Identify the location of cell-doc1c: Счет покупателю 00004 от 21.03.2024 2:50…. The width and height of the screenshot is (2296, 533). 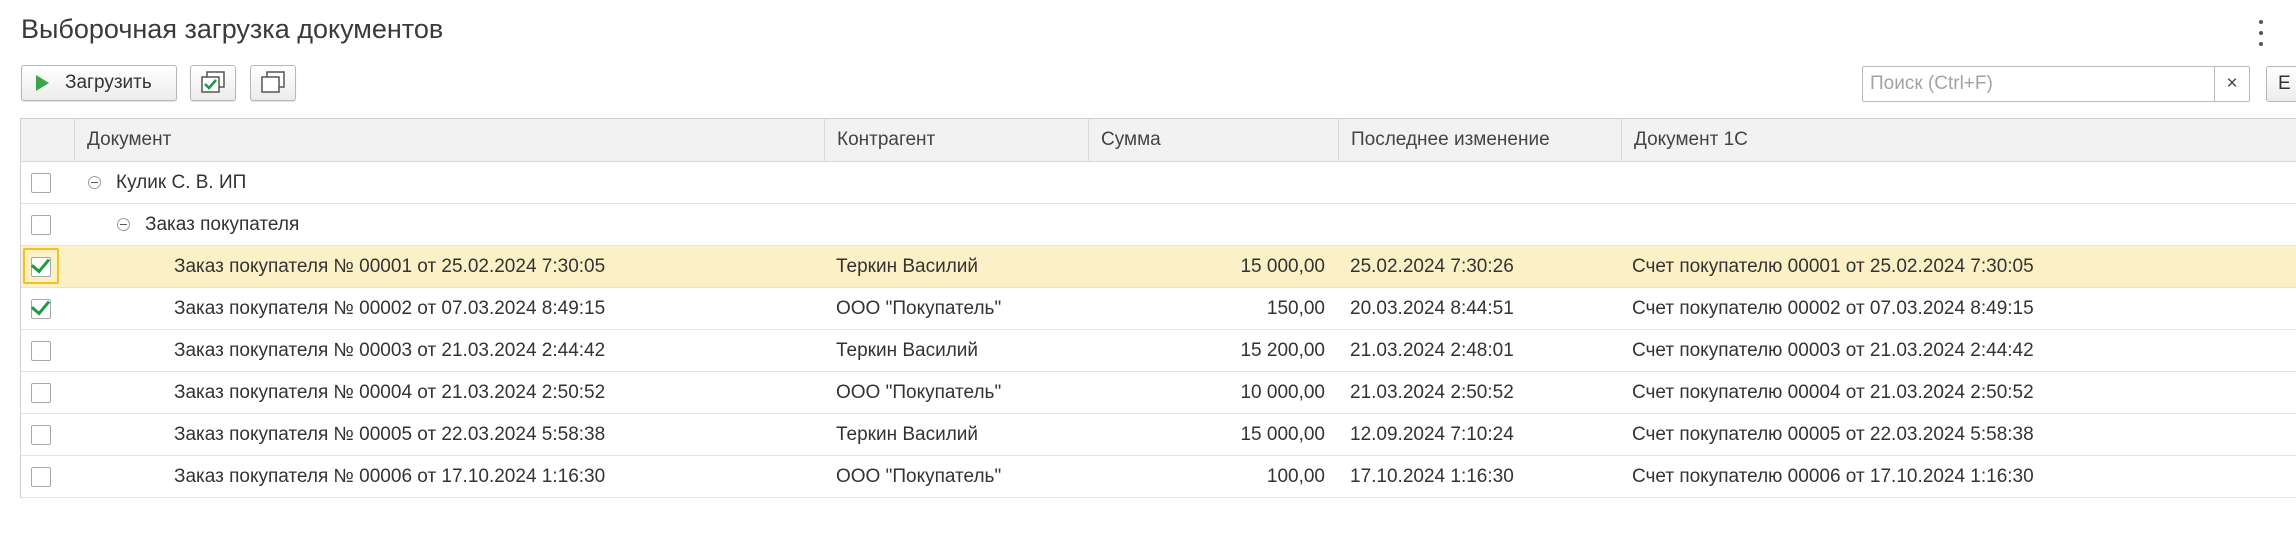
(1833, 392).